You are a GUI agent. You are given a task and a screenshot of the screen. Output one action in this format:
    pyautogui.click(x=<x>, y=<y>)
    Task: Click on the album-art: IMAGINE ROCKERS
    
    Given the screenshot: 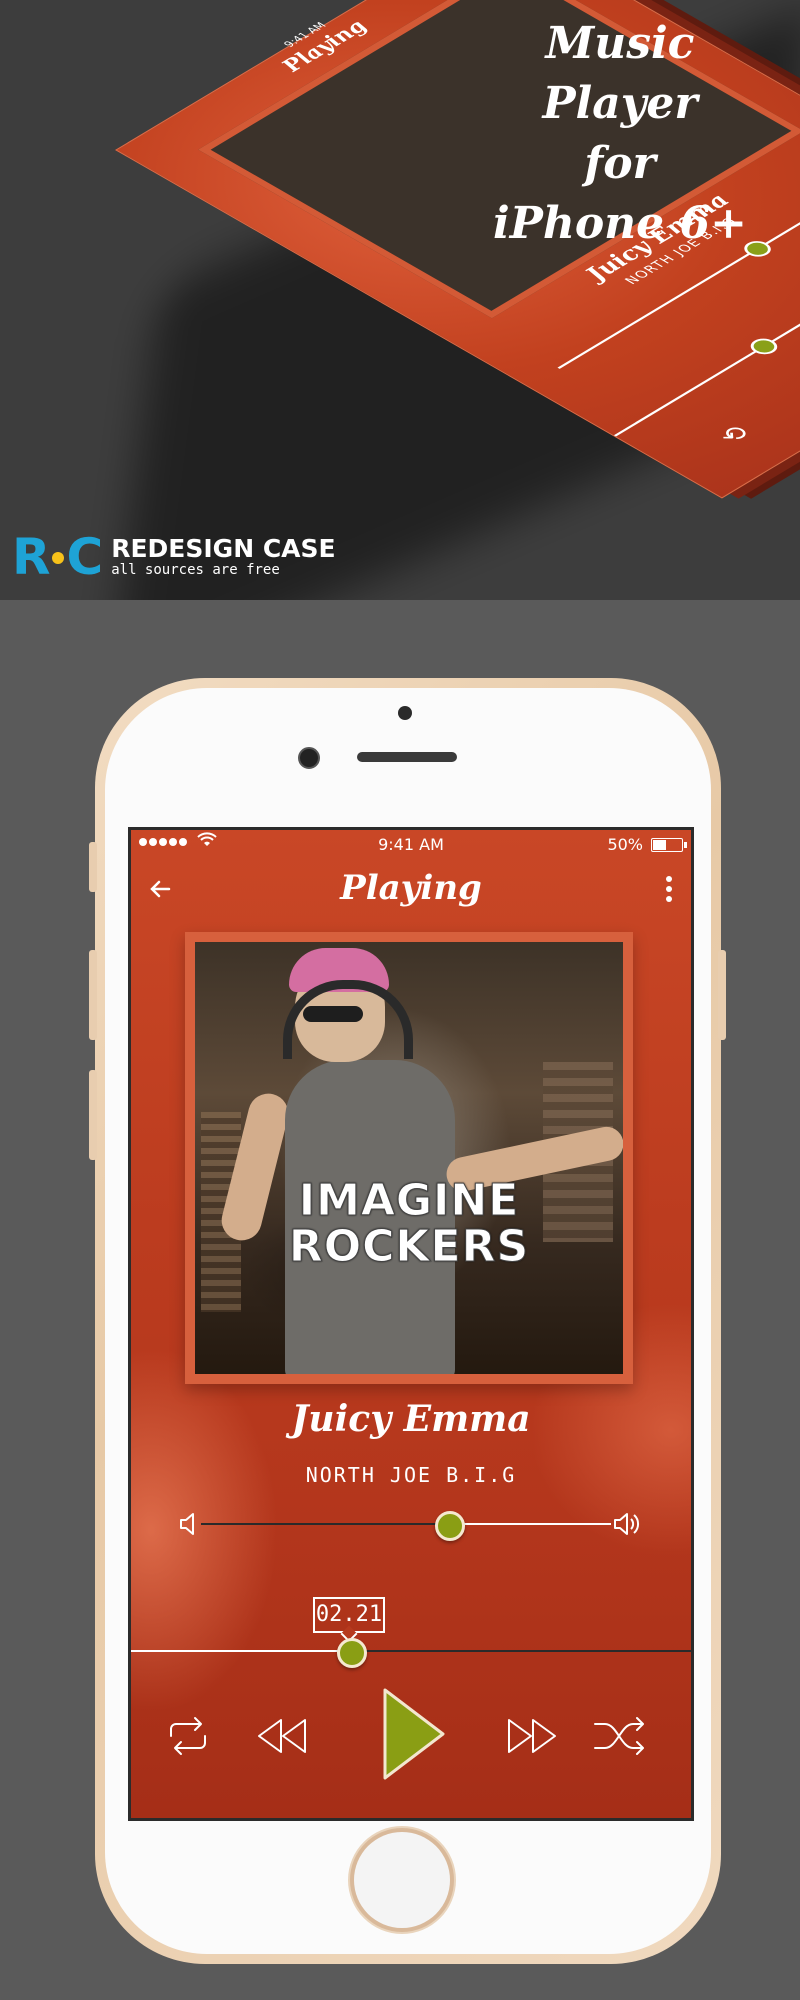 What is the action you would take?
    pyautogui.click(x=409, y=1158)
    